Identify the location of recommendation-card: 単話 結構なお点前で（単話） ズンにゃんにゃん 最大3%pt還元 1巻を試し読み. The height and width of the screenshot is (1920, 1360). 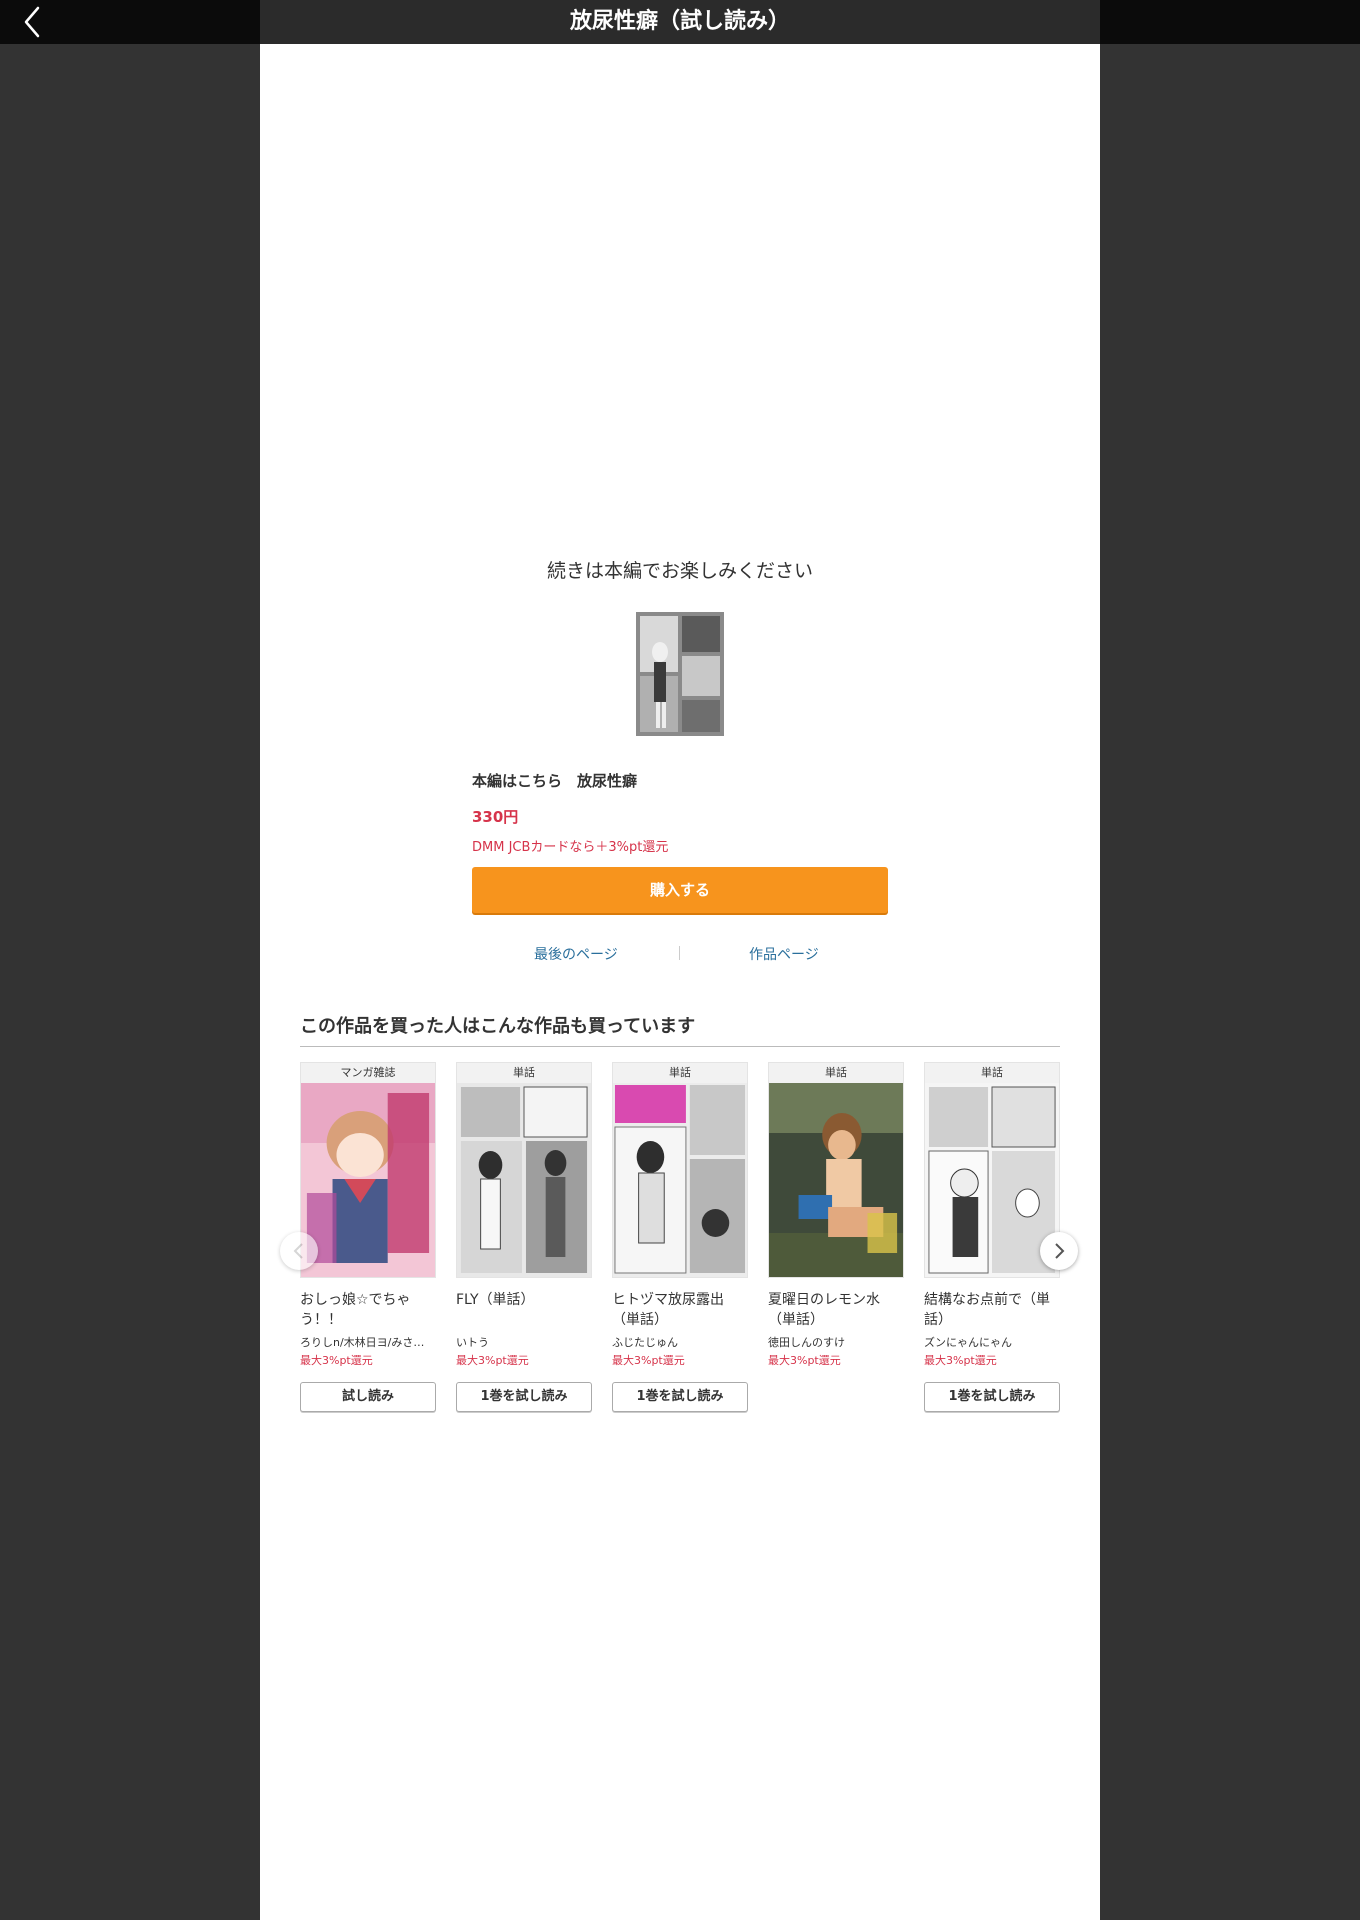
(992, 1237).